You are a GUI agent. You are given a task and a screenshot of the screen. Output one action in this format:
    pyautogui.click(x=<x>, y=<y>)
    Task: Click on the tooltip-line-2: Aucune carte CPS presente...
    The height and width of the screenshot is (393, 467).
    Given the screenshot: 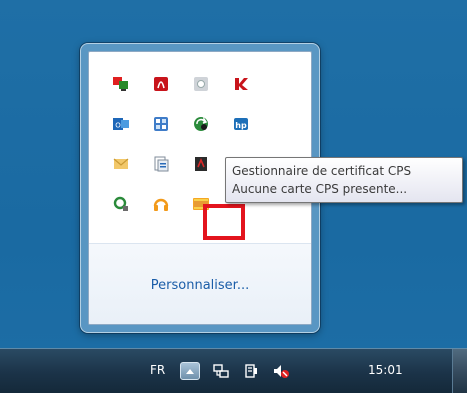 What is the action you would take?
    pyautogui.click(x=320, y=189)
    